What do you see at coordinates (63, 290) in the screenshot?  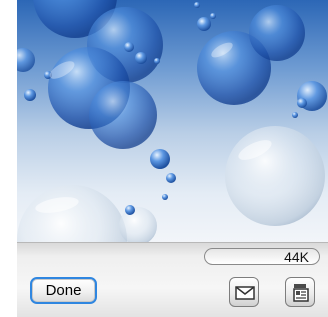 I see `done-button: Done` at bounding box center [63, 290].